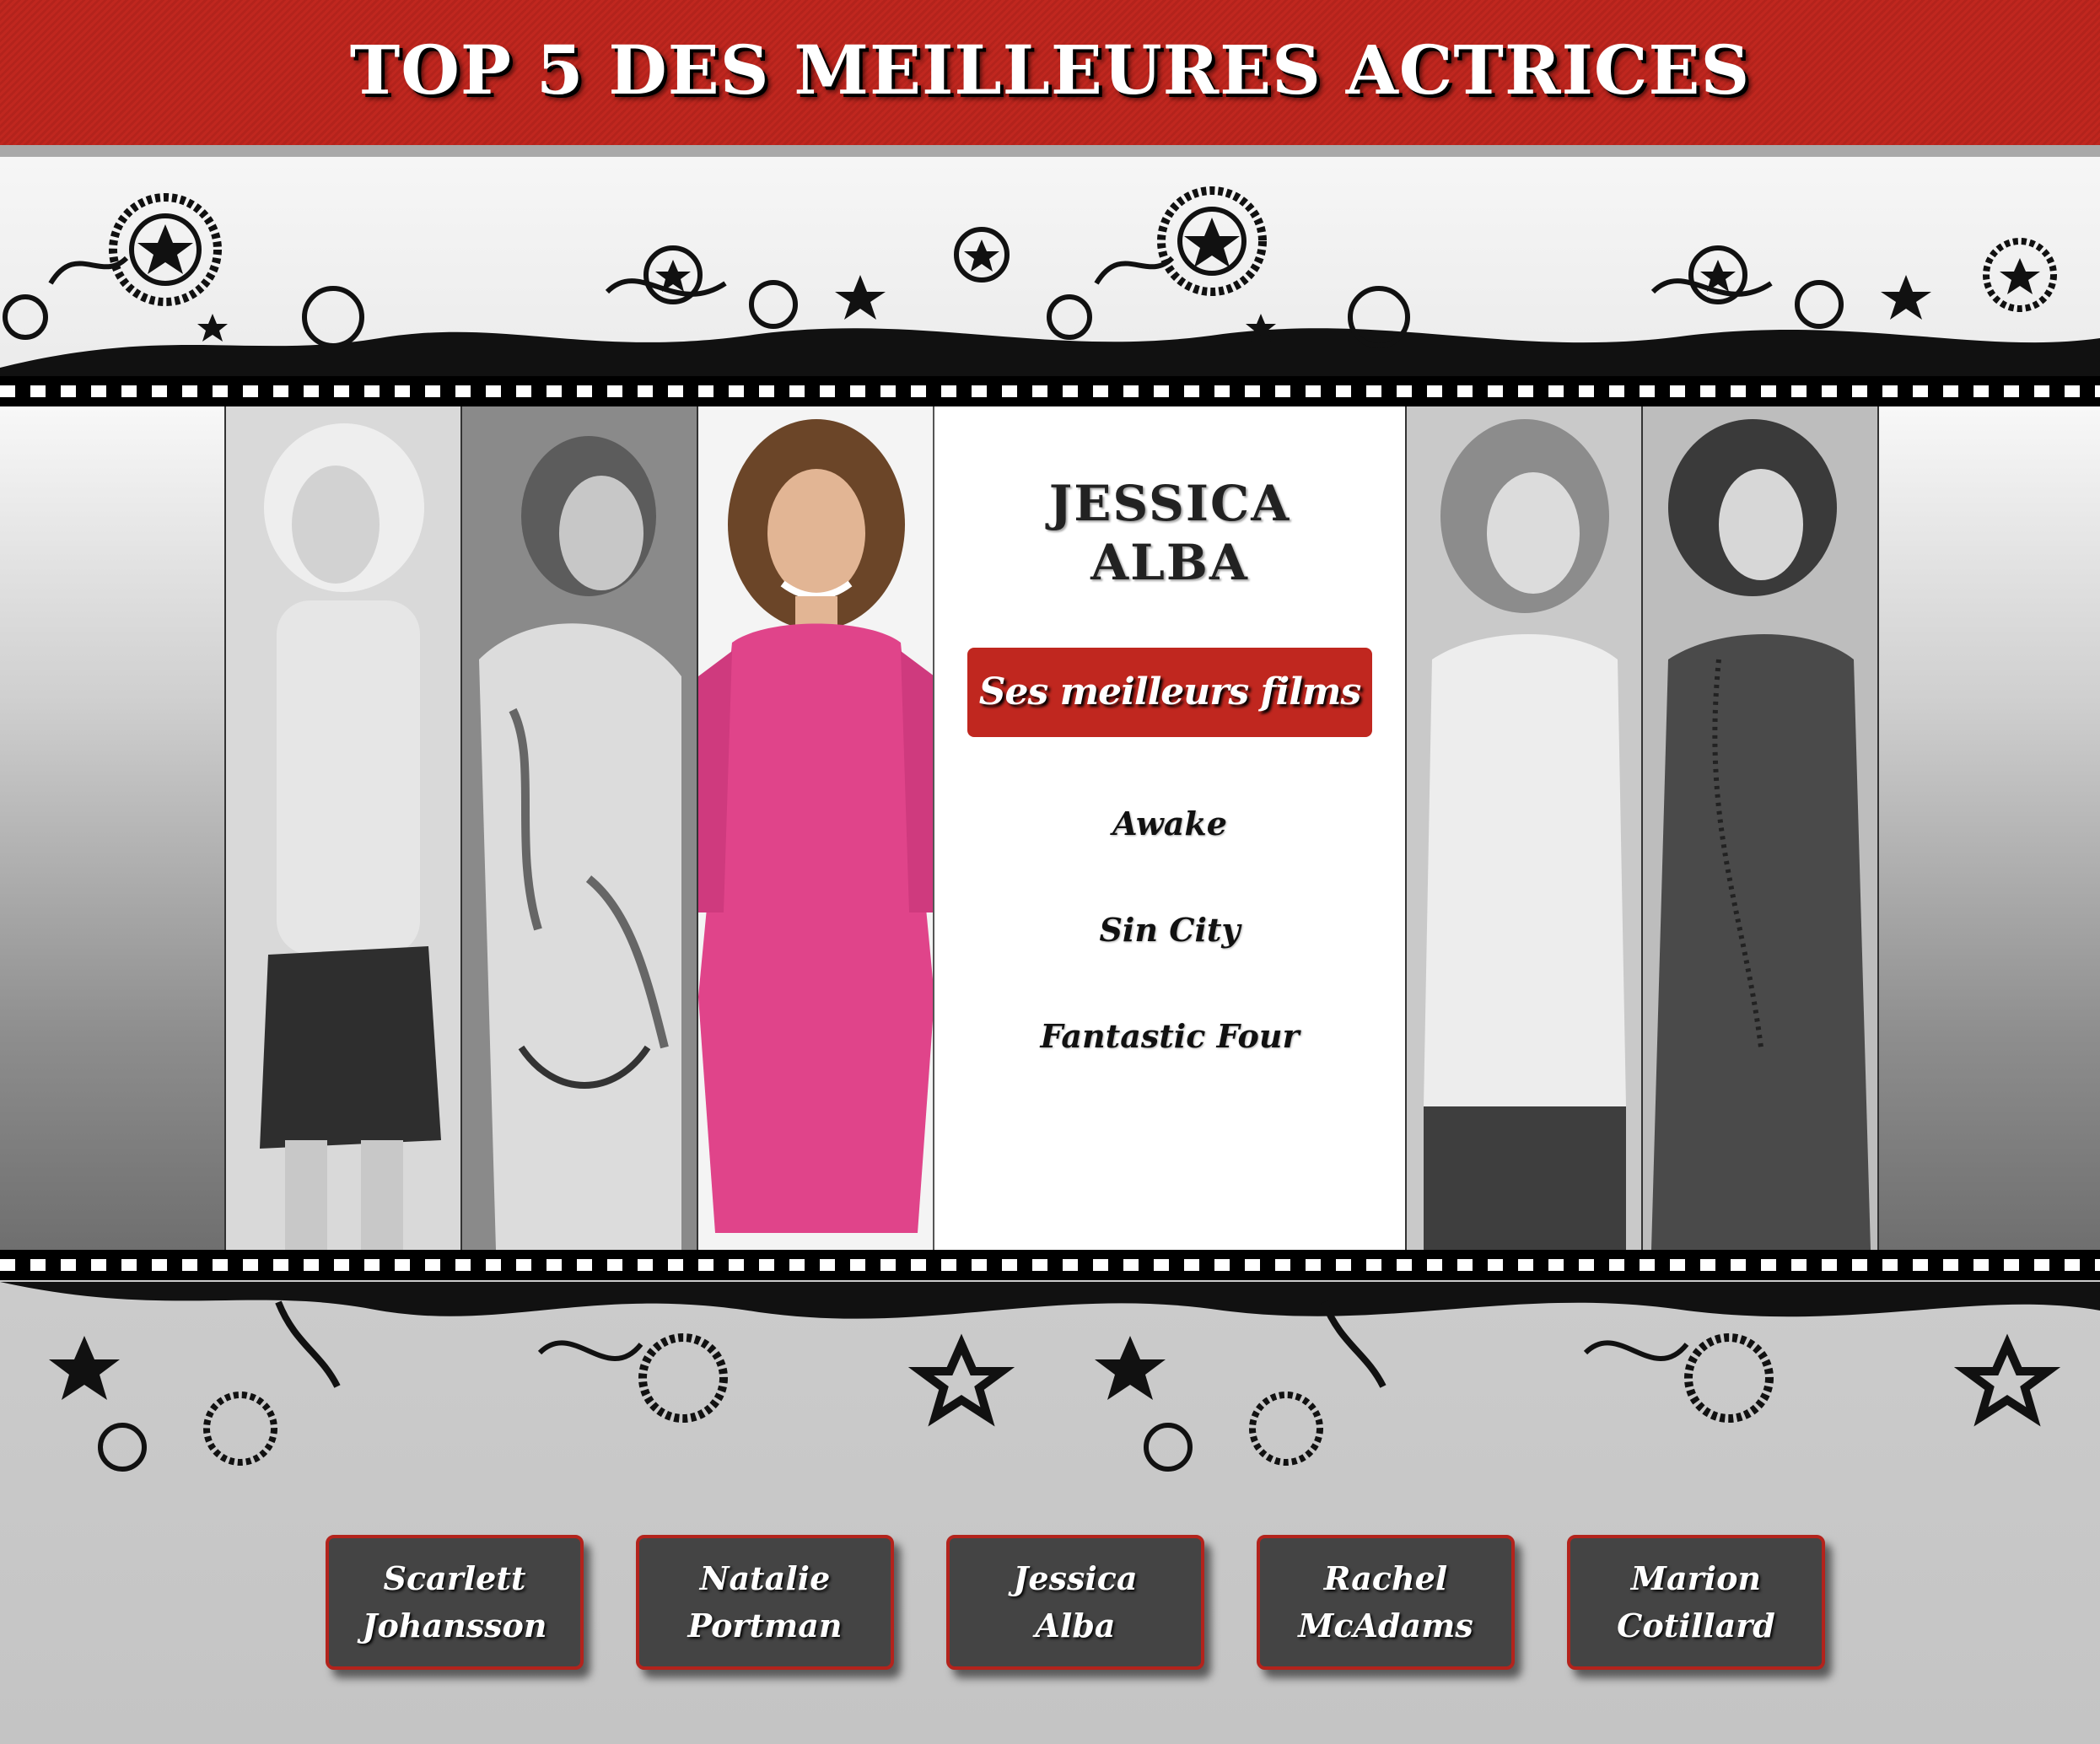 The width and height of the screenshot is (2100, 1744). I want to click on nav-label-line2: Johansson, so click(454, 1625).